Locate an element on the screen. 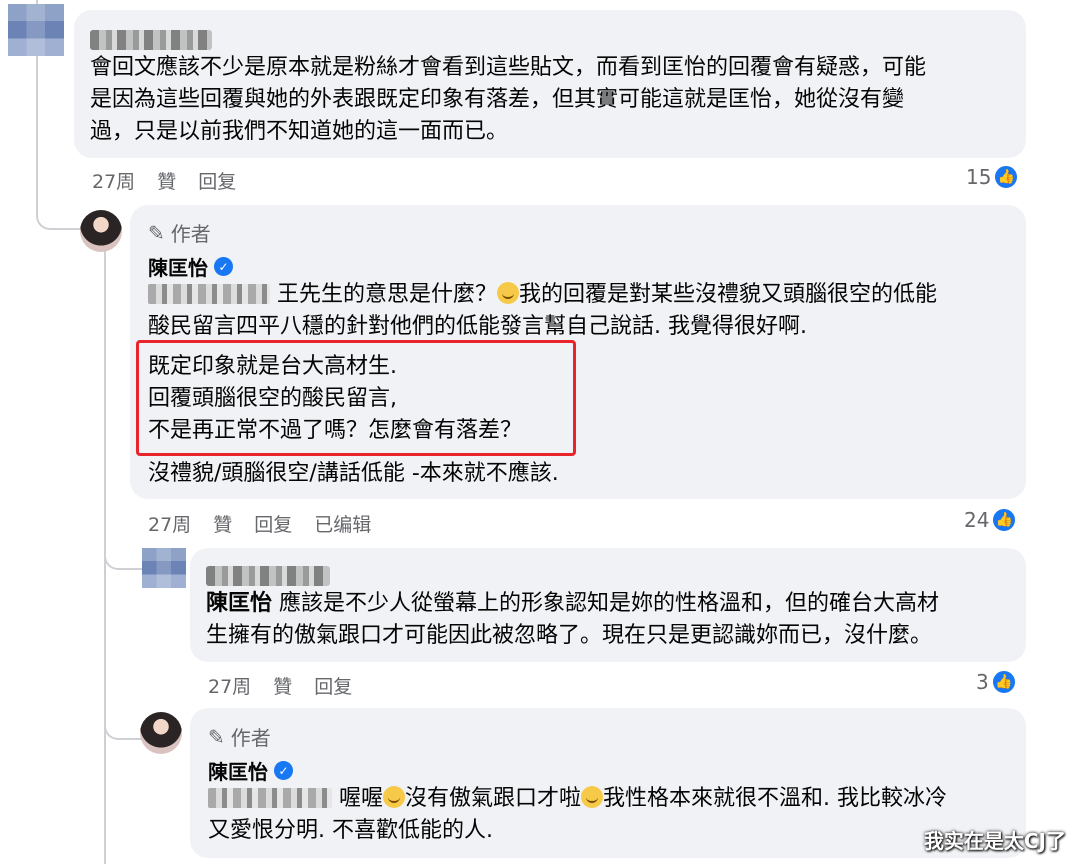  reaction-count: 15 👍 is located at coordinates (993, 177).